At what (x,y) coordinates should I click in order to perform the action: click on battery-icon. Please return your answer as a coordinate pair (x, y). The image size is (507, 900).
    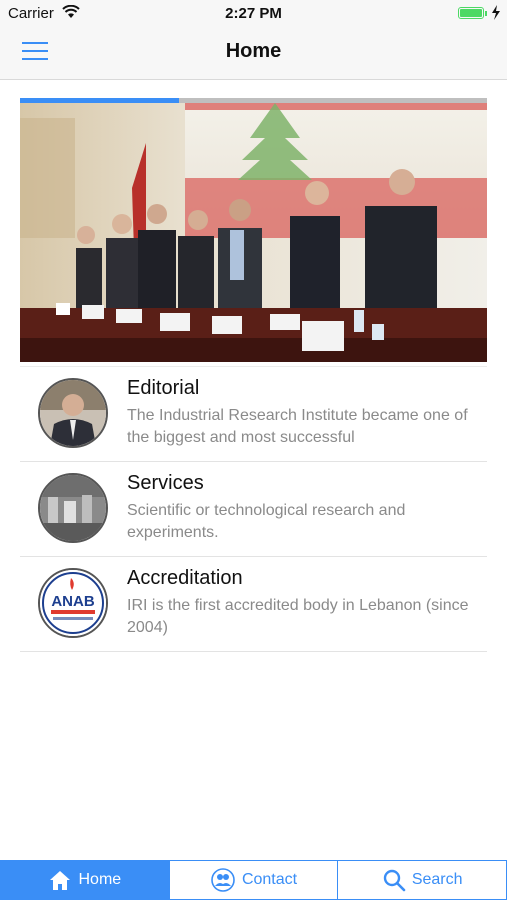
    Looking at the image, I should click on (471, 13).